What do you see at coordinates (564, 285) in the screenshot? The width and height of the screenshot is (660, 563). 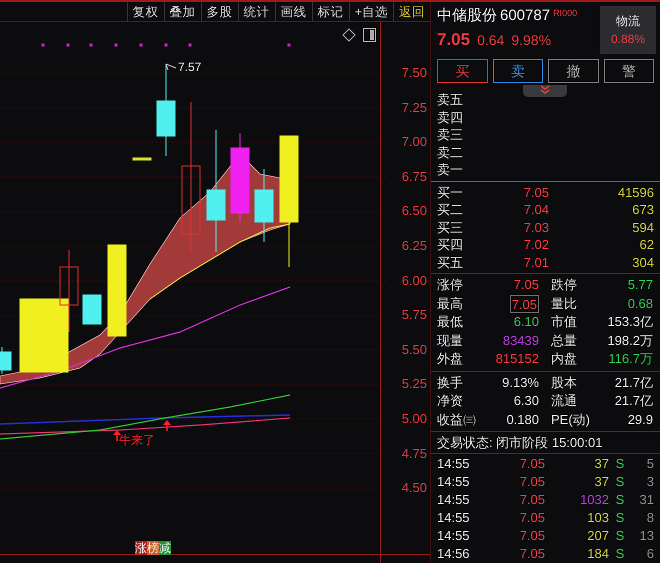 I see `stat-label: 跌停` at bounding box center [564, 285].